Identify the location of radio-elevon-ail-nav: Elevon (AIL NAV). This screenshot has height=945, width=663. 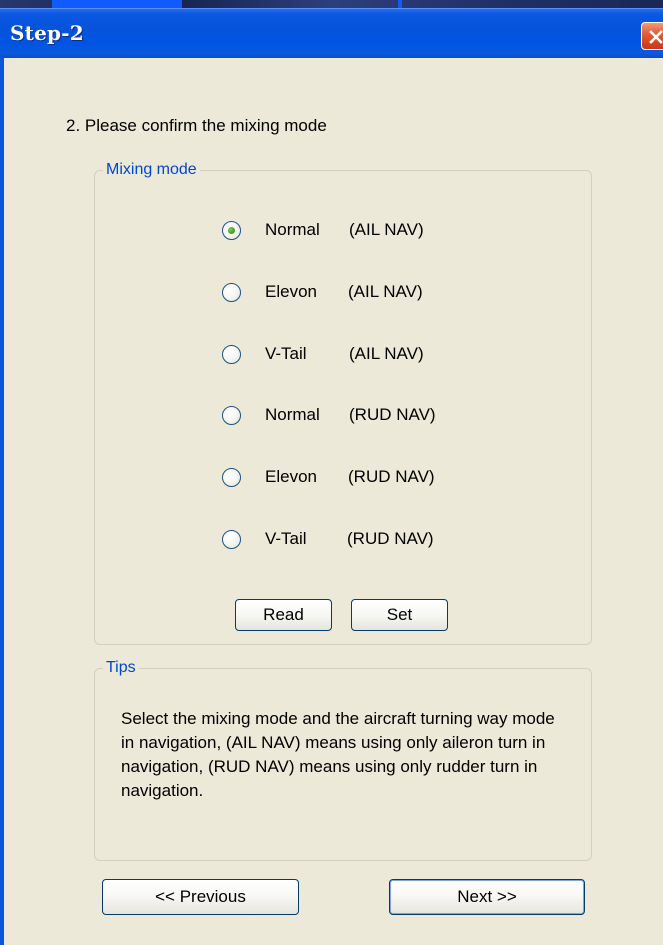
(367, 295).